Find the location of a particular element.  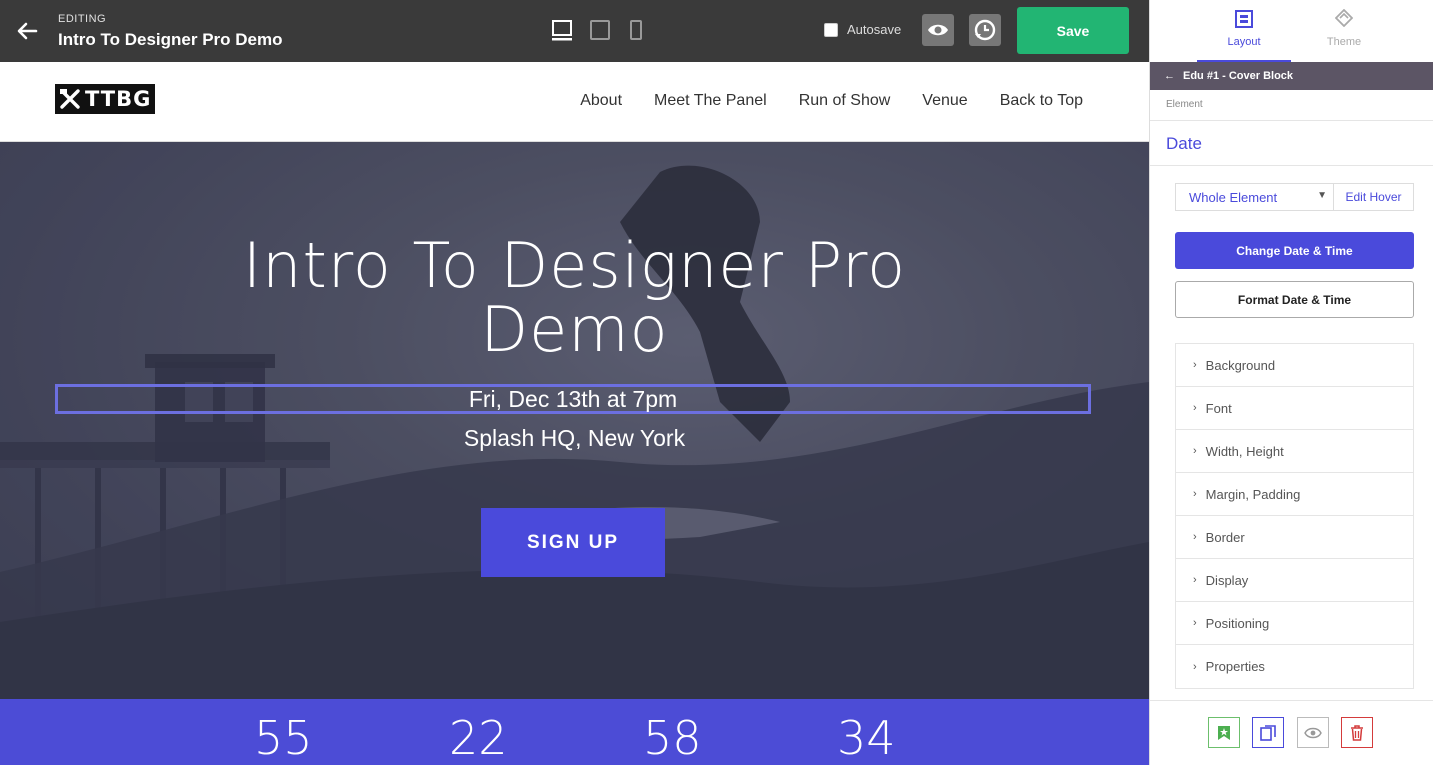

autosave-toggle: Autosave is located at coordinates (862, 29).